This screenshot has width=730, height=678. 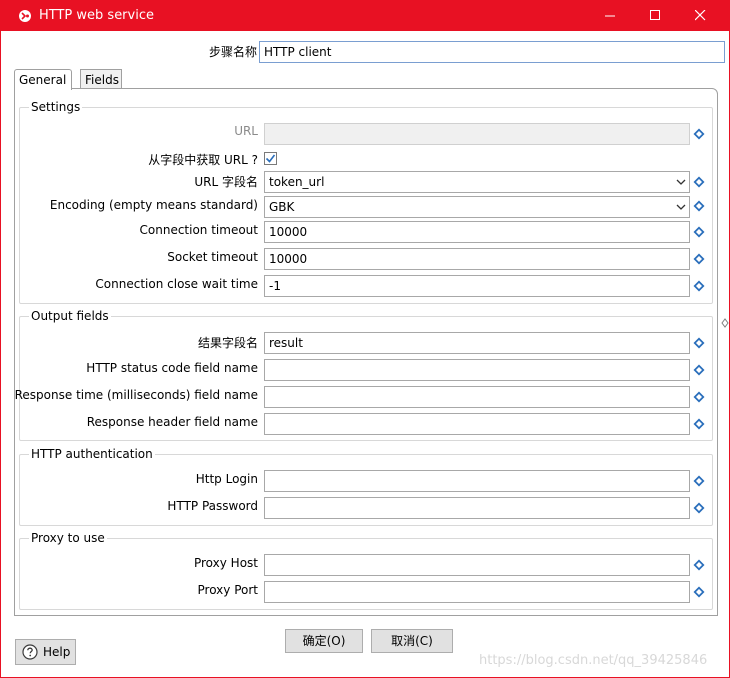 I want to click on close-button, so click(x=700, y=16).